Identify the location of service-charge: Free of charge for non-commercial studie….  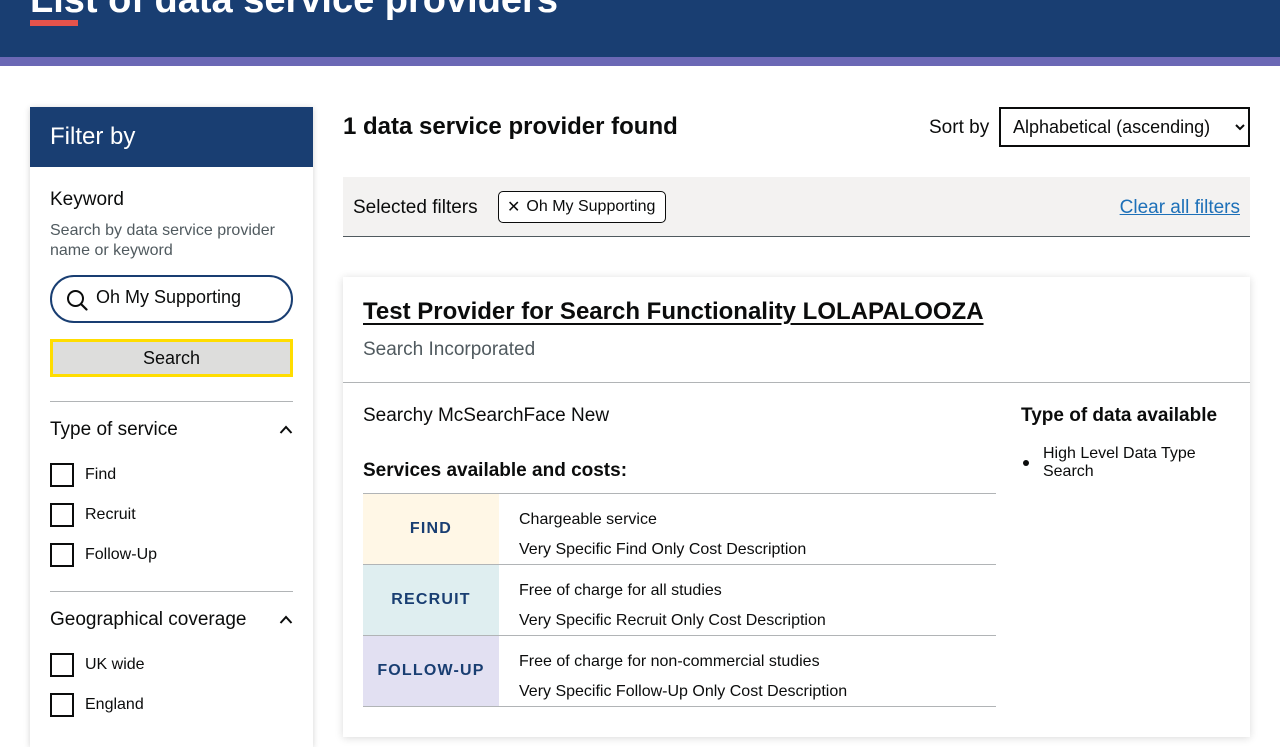
(669, 661).